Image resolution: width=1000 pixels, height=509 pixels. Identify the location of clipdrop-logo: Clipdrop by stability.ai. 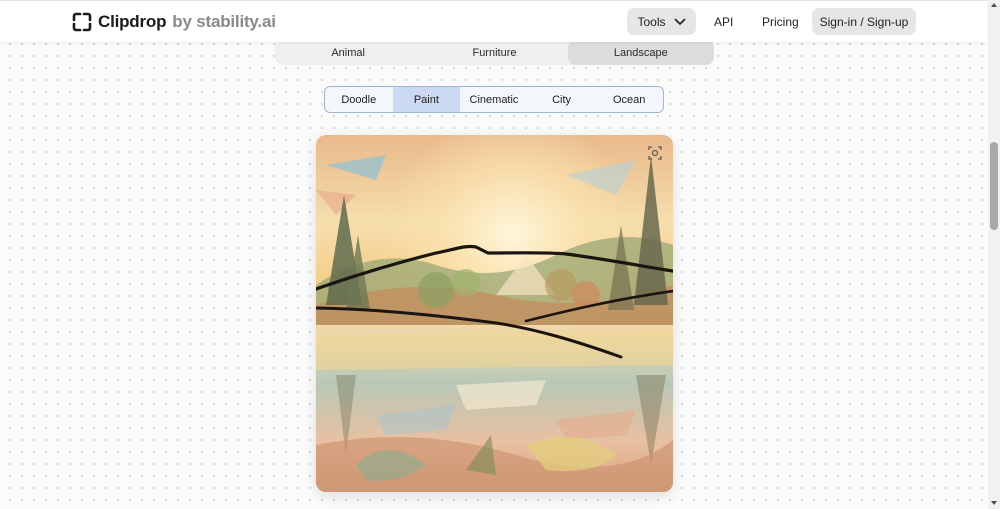
(174, 22).